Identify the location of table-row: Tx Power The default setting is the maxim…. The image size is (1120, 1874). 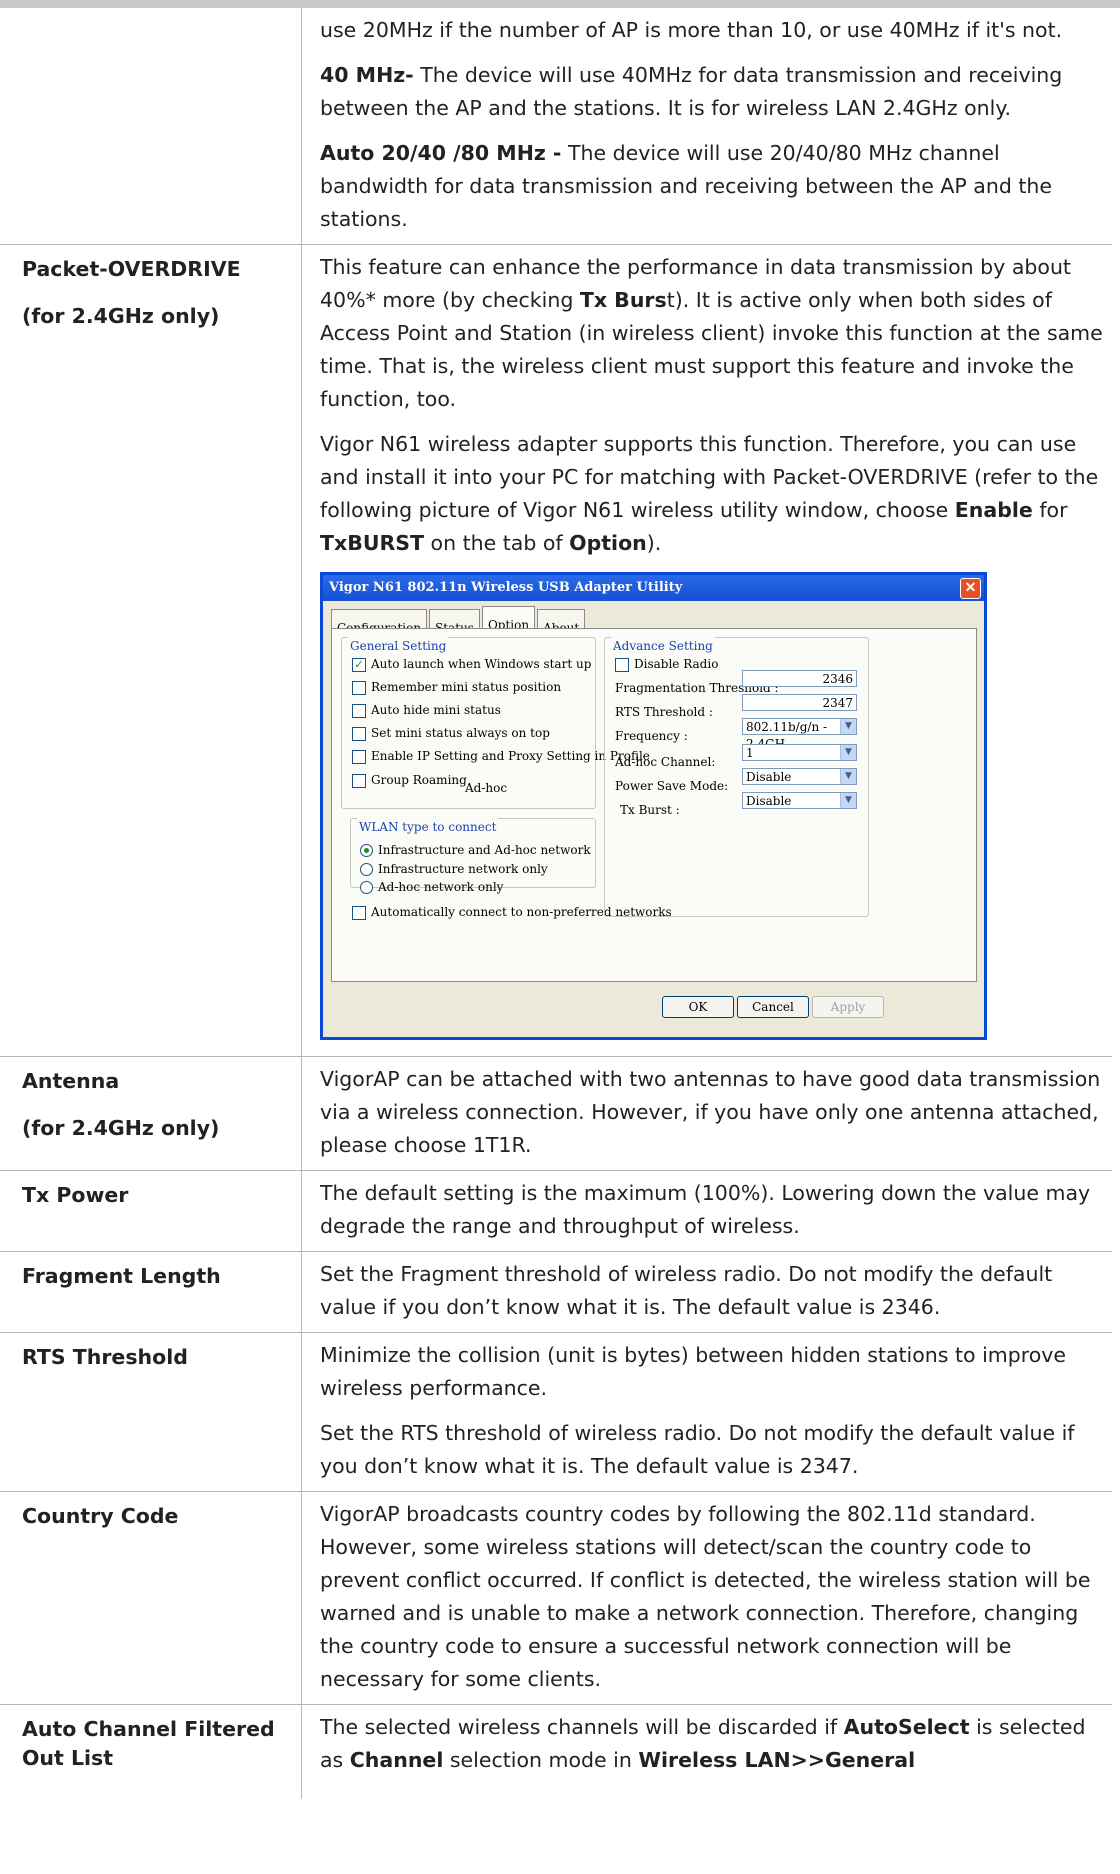
(556, 1211).